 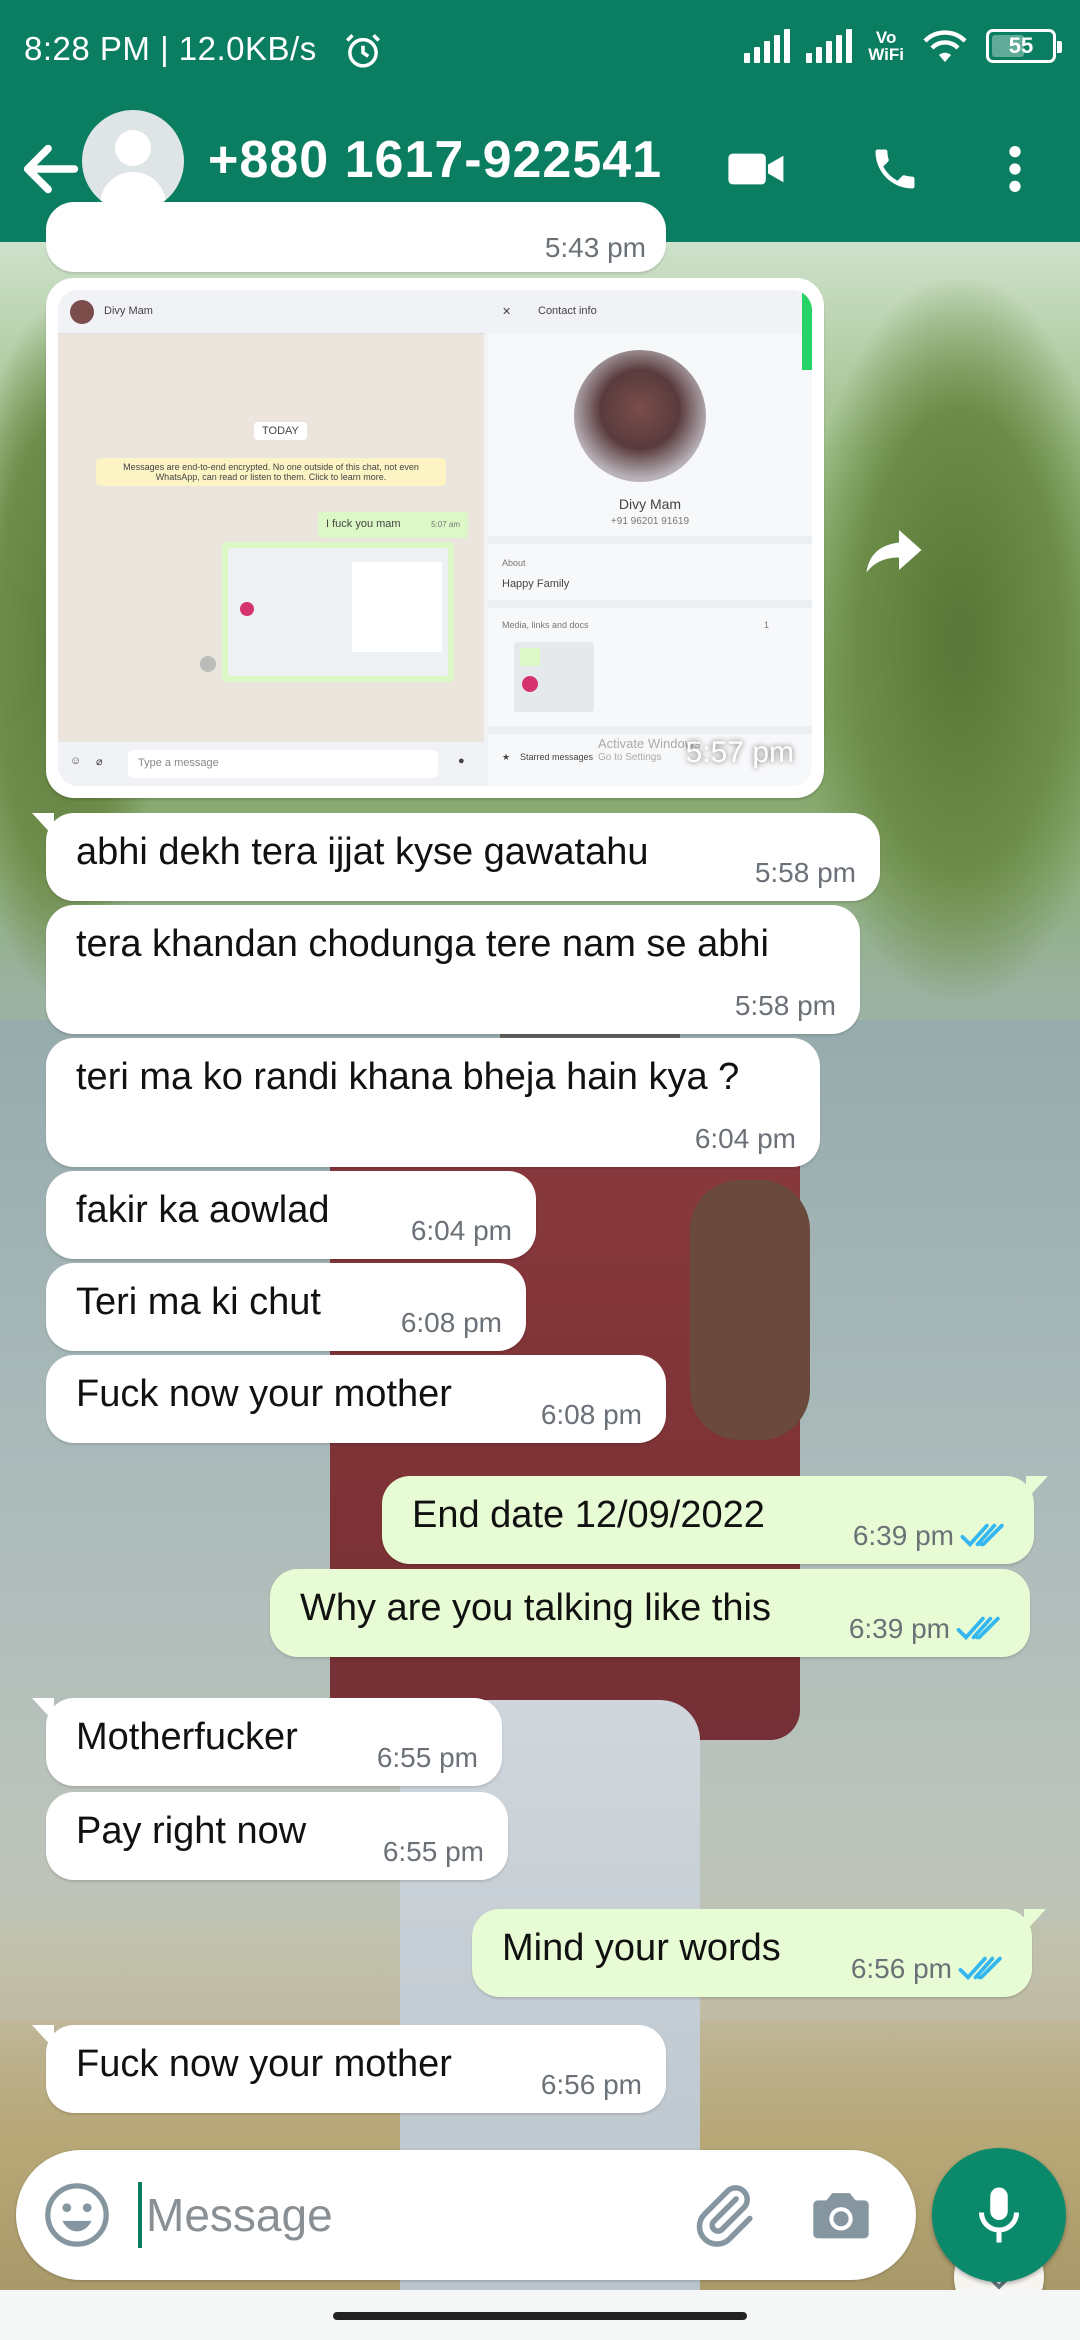 What do you see at coordinates (208, 664) in the screenshot?
I see `embedded-forward-icon` at bounding box center [208, 664].